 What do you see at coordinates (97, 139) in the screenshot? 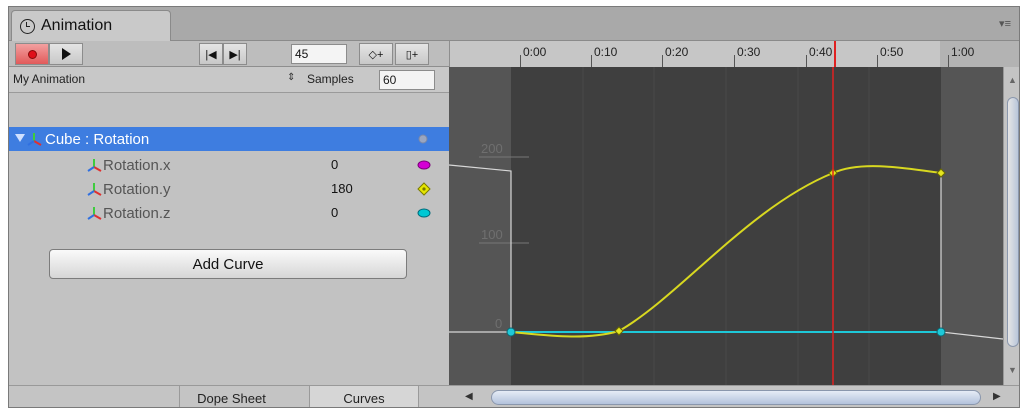
I see `property-label: Cube : Rotation` at bounding box center [97, 139].